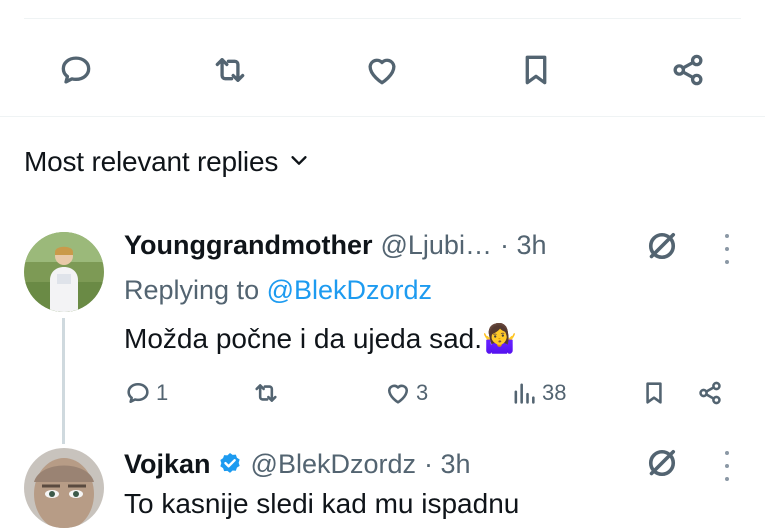 This screenshot has height=528, width=765. Describe the element at coordinates (299, 162) in the screenshot. I see `chevron-down-icon` at that location.